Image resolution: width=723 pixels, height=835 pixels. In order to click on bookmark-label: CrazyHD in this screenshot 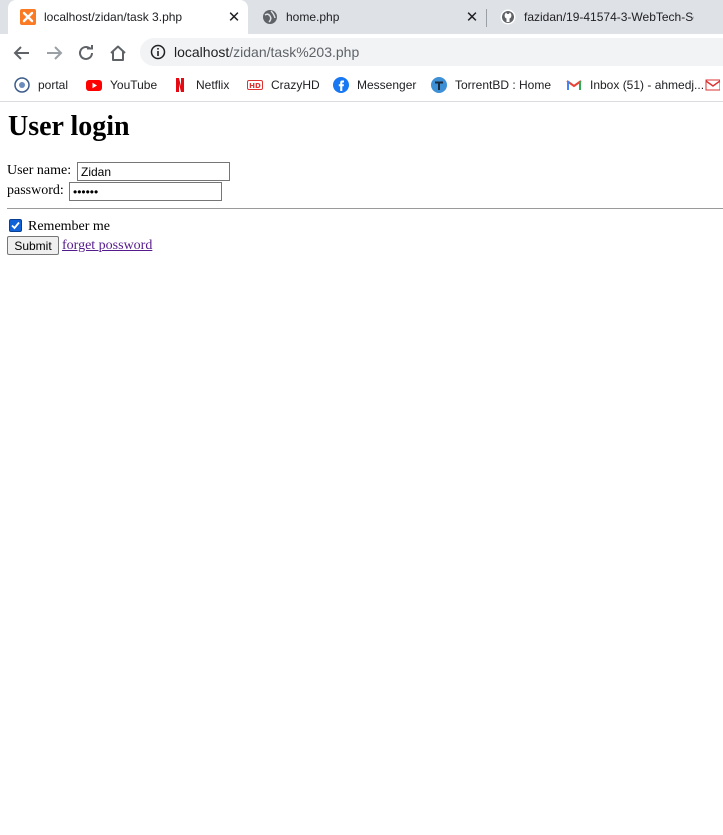, I will do `click(295, 85)`.